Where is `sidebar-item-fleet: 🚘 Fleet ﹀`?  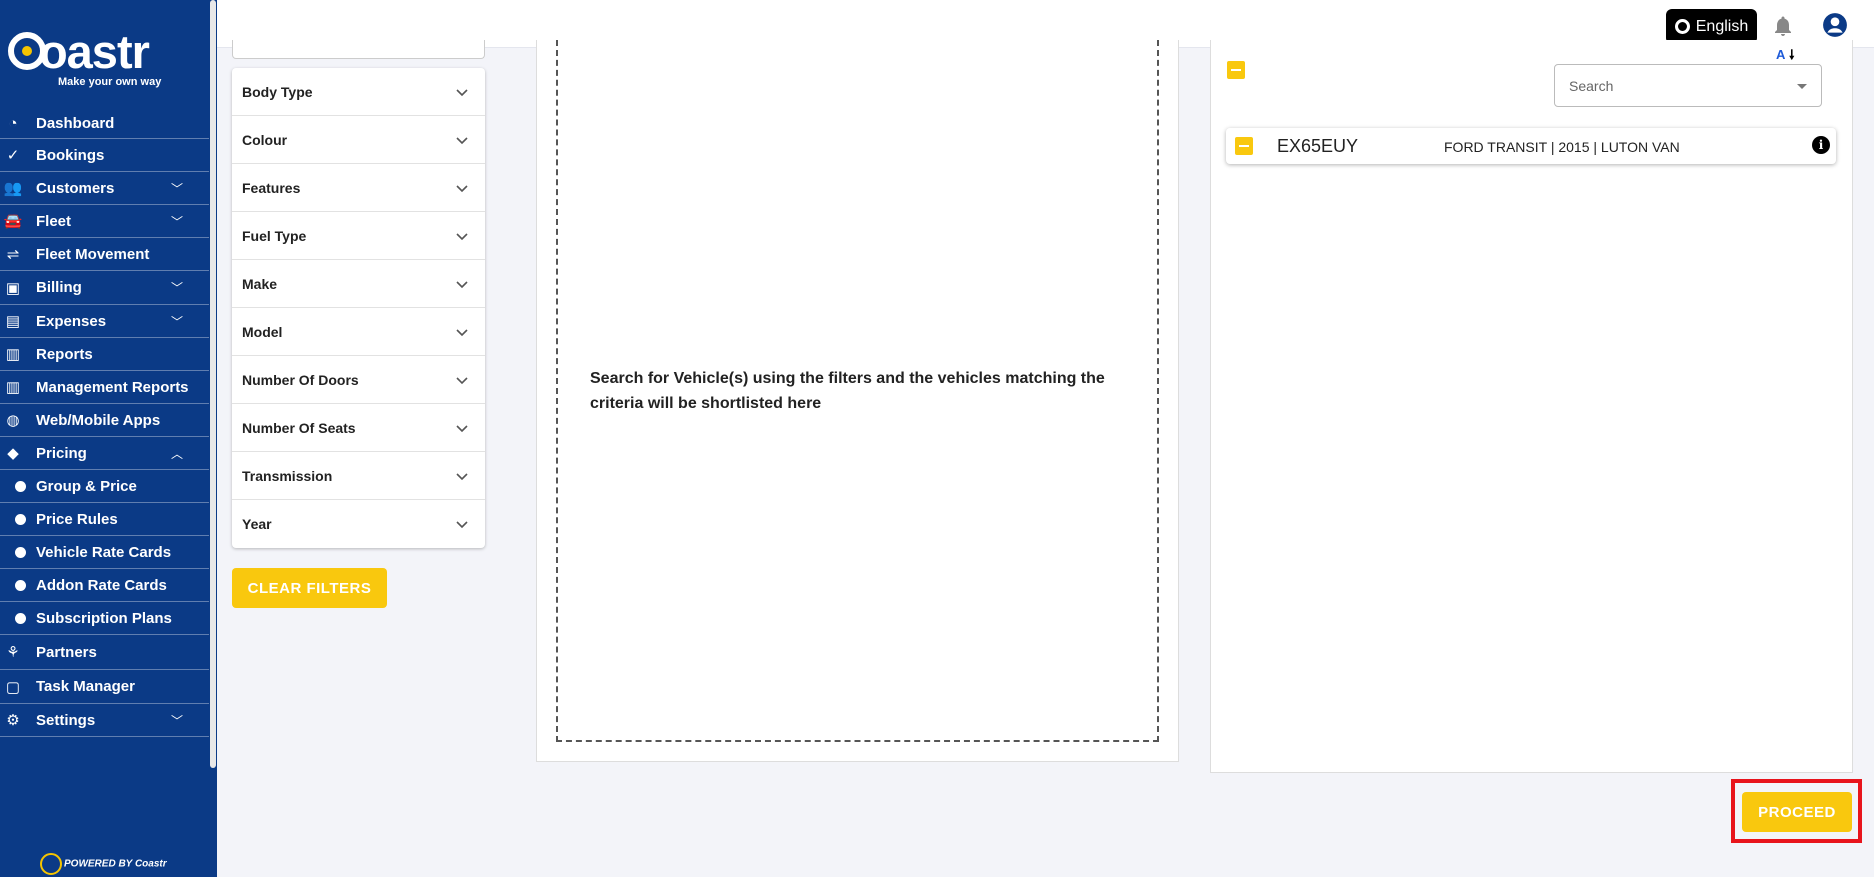
sidebar-item-fleet: 🚘 Fleet ﹀ is located at coordinates (104, 221).